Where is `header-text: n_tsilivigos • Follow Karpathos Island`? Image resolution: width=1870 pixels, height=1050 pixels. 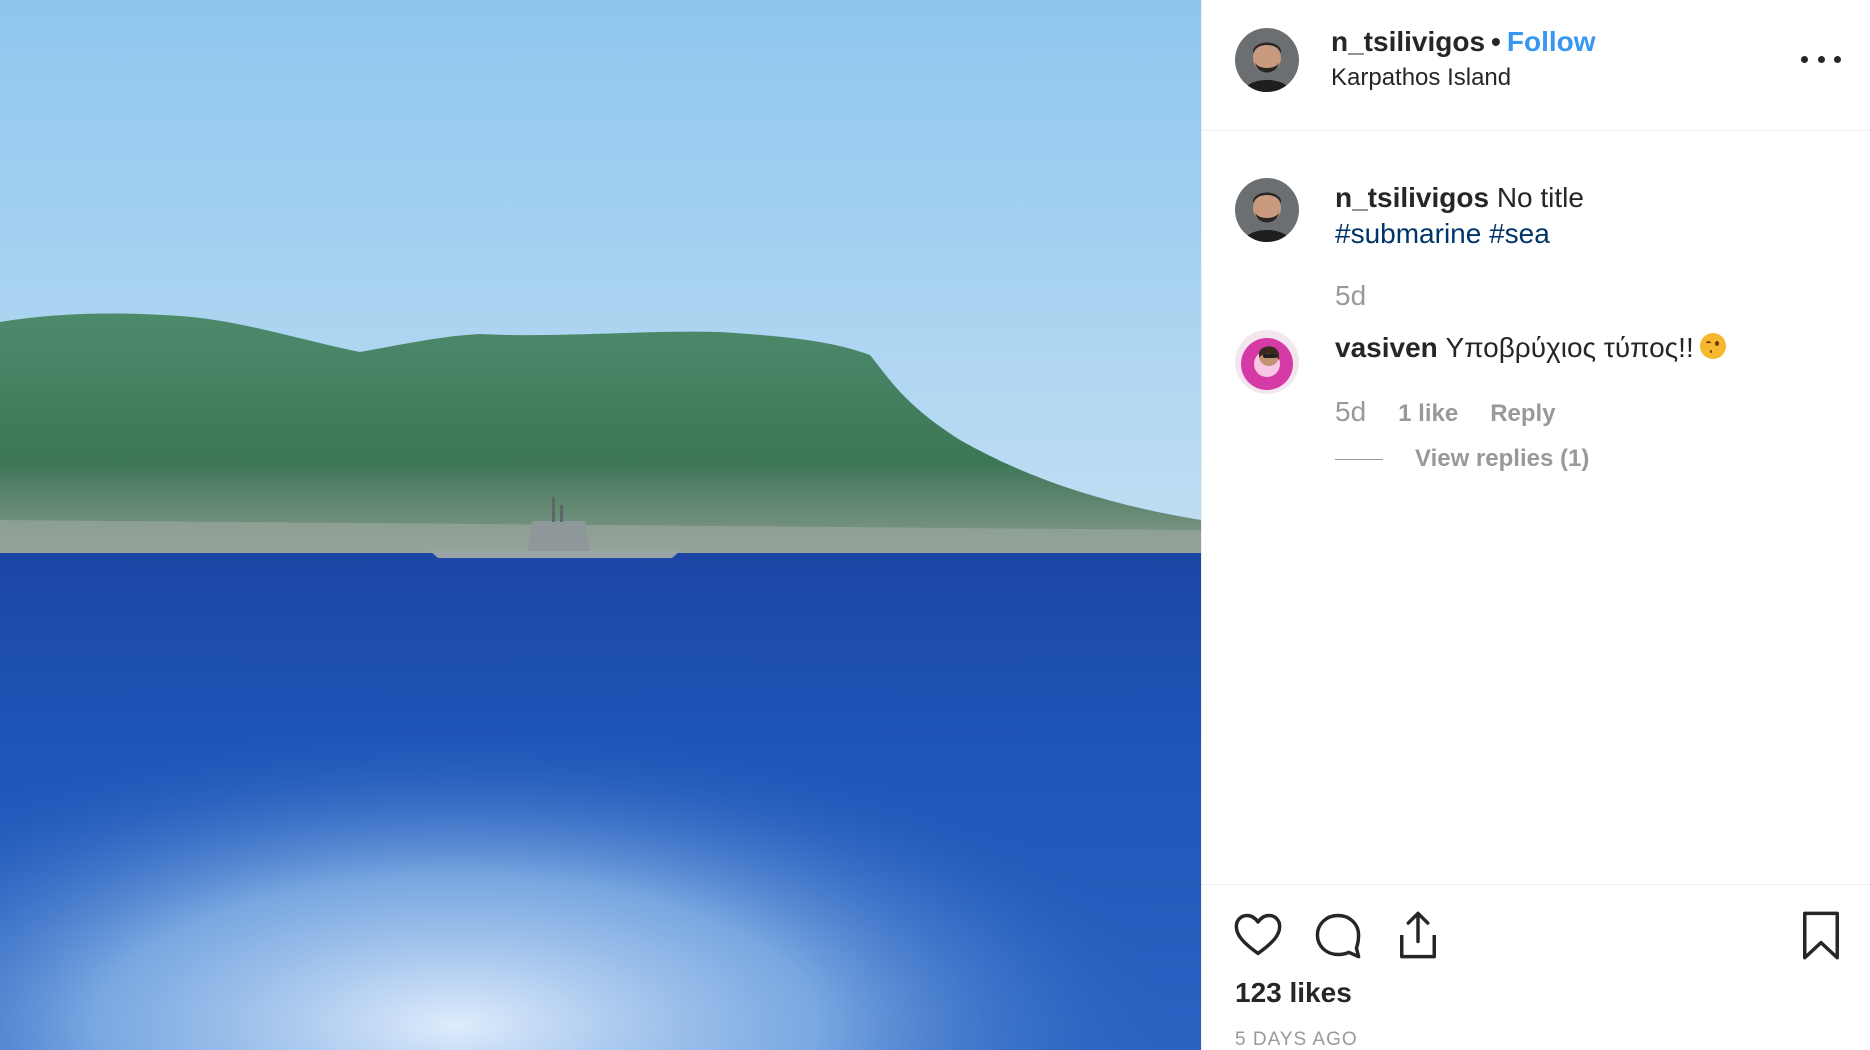
header-text: n_tsilivigos • Follow Karpathos Island is located at coordinates (1463, 59).